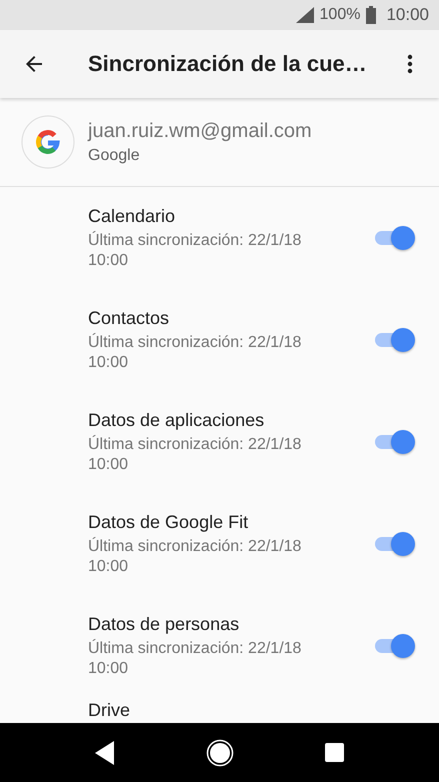 The height and width of the screenshot is (782, 439). What do you see at coordinates (132, 216) in the screenshot?
I see `sync-item-title: Calendario` at bounding box center [132, 216].